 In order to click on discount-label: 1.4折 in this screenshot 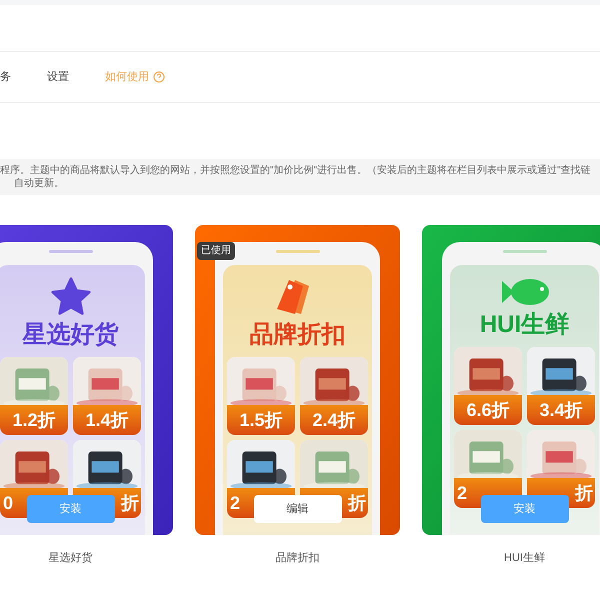, I will do `click(107, 420)`.